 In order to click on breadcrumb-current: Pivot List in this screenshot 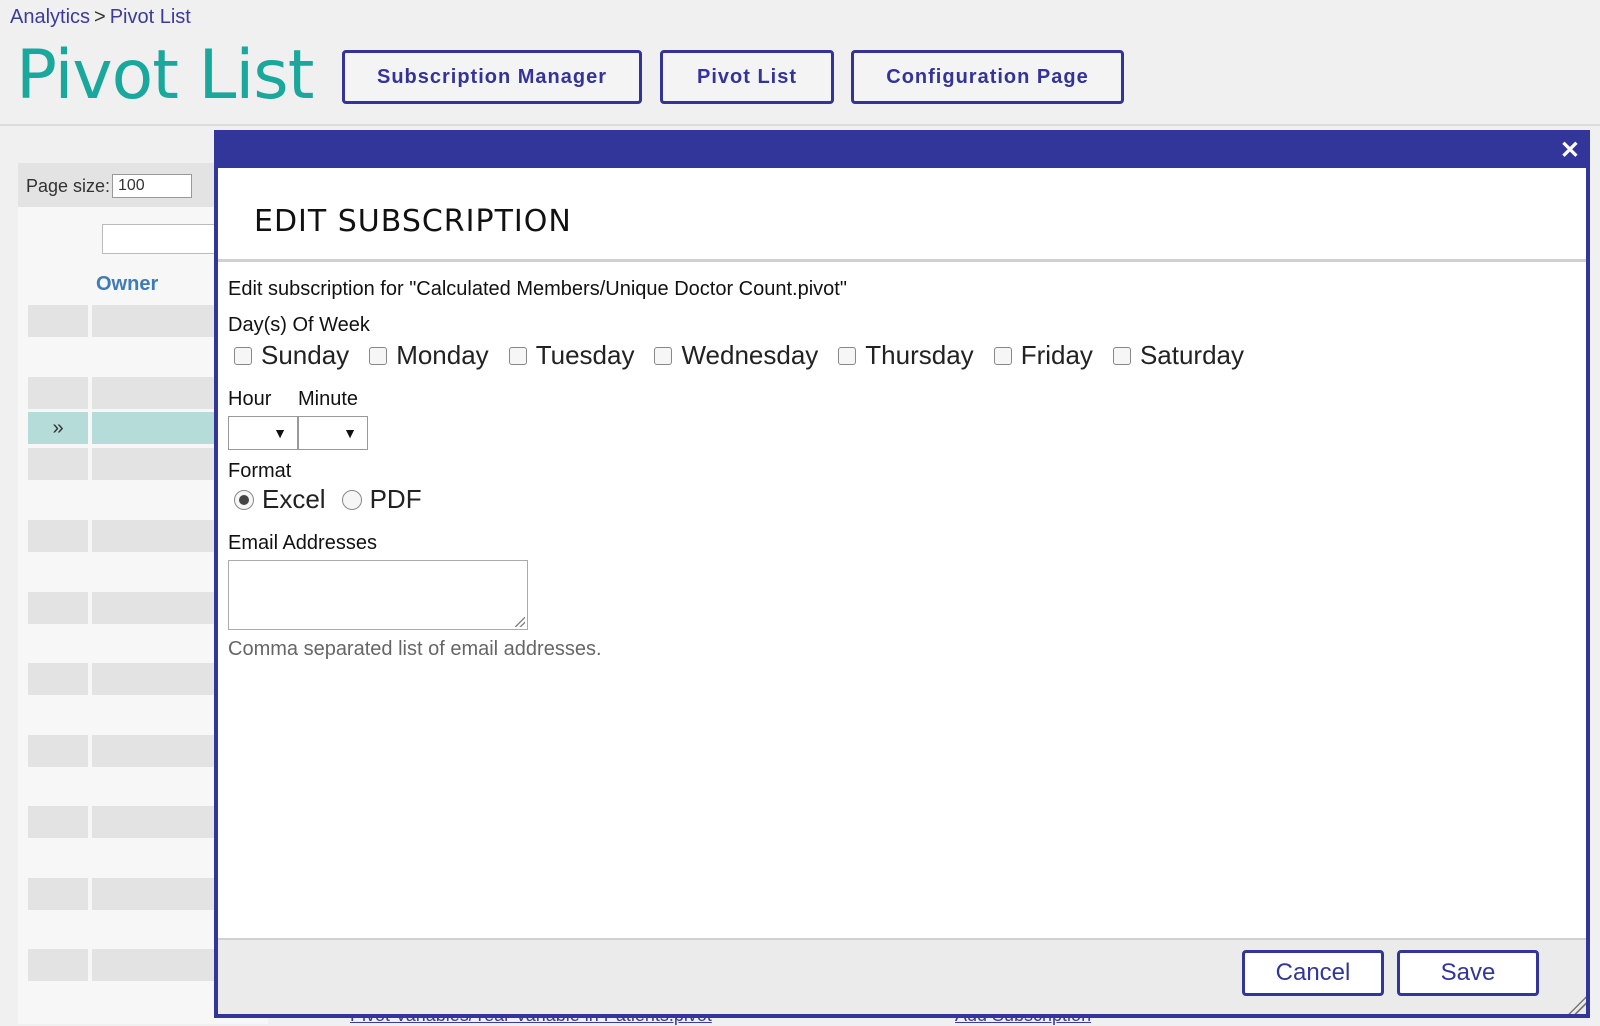, I will do `click(150, 17)`.